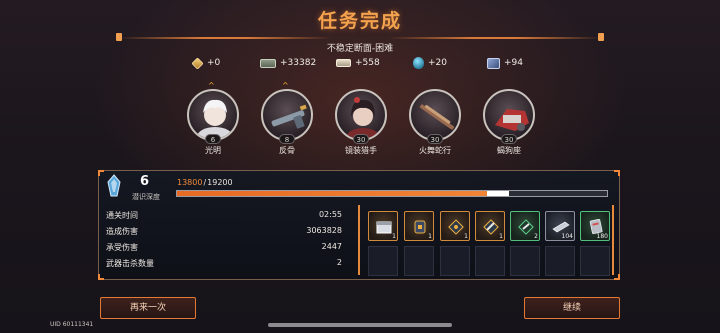  I want to click on blue-crystal-icon, so click(418, 63).